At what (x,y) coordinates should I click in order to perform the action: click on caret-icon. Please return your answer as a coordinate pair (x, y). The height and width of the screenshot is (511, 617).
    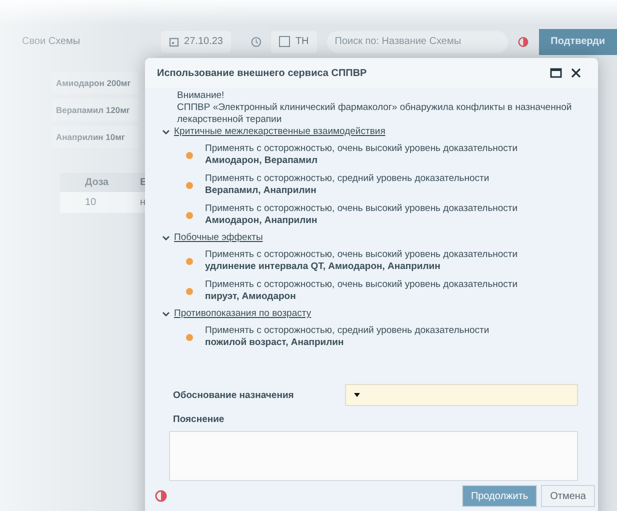
    Looking at the image, I should click on (357, 395).